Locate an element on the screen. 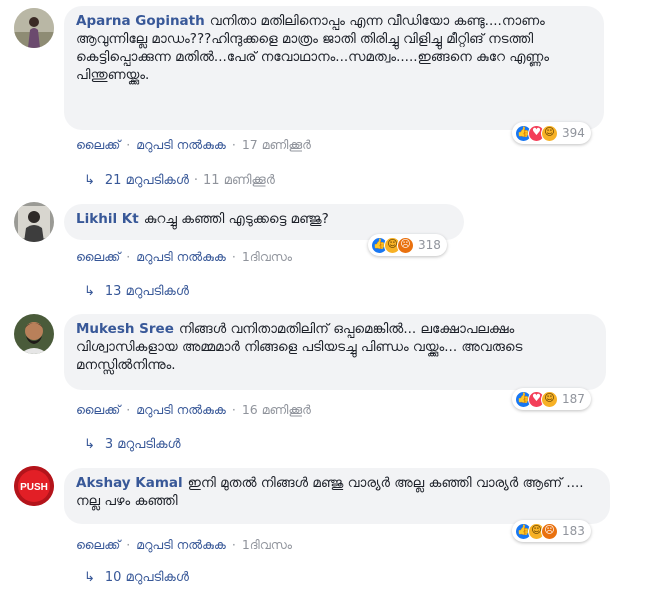 This screenshot has height=600, width=650. view-replies-link: ↳ 10 മറുപടികൾ is located at coordinates (136, 577).